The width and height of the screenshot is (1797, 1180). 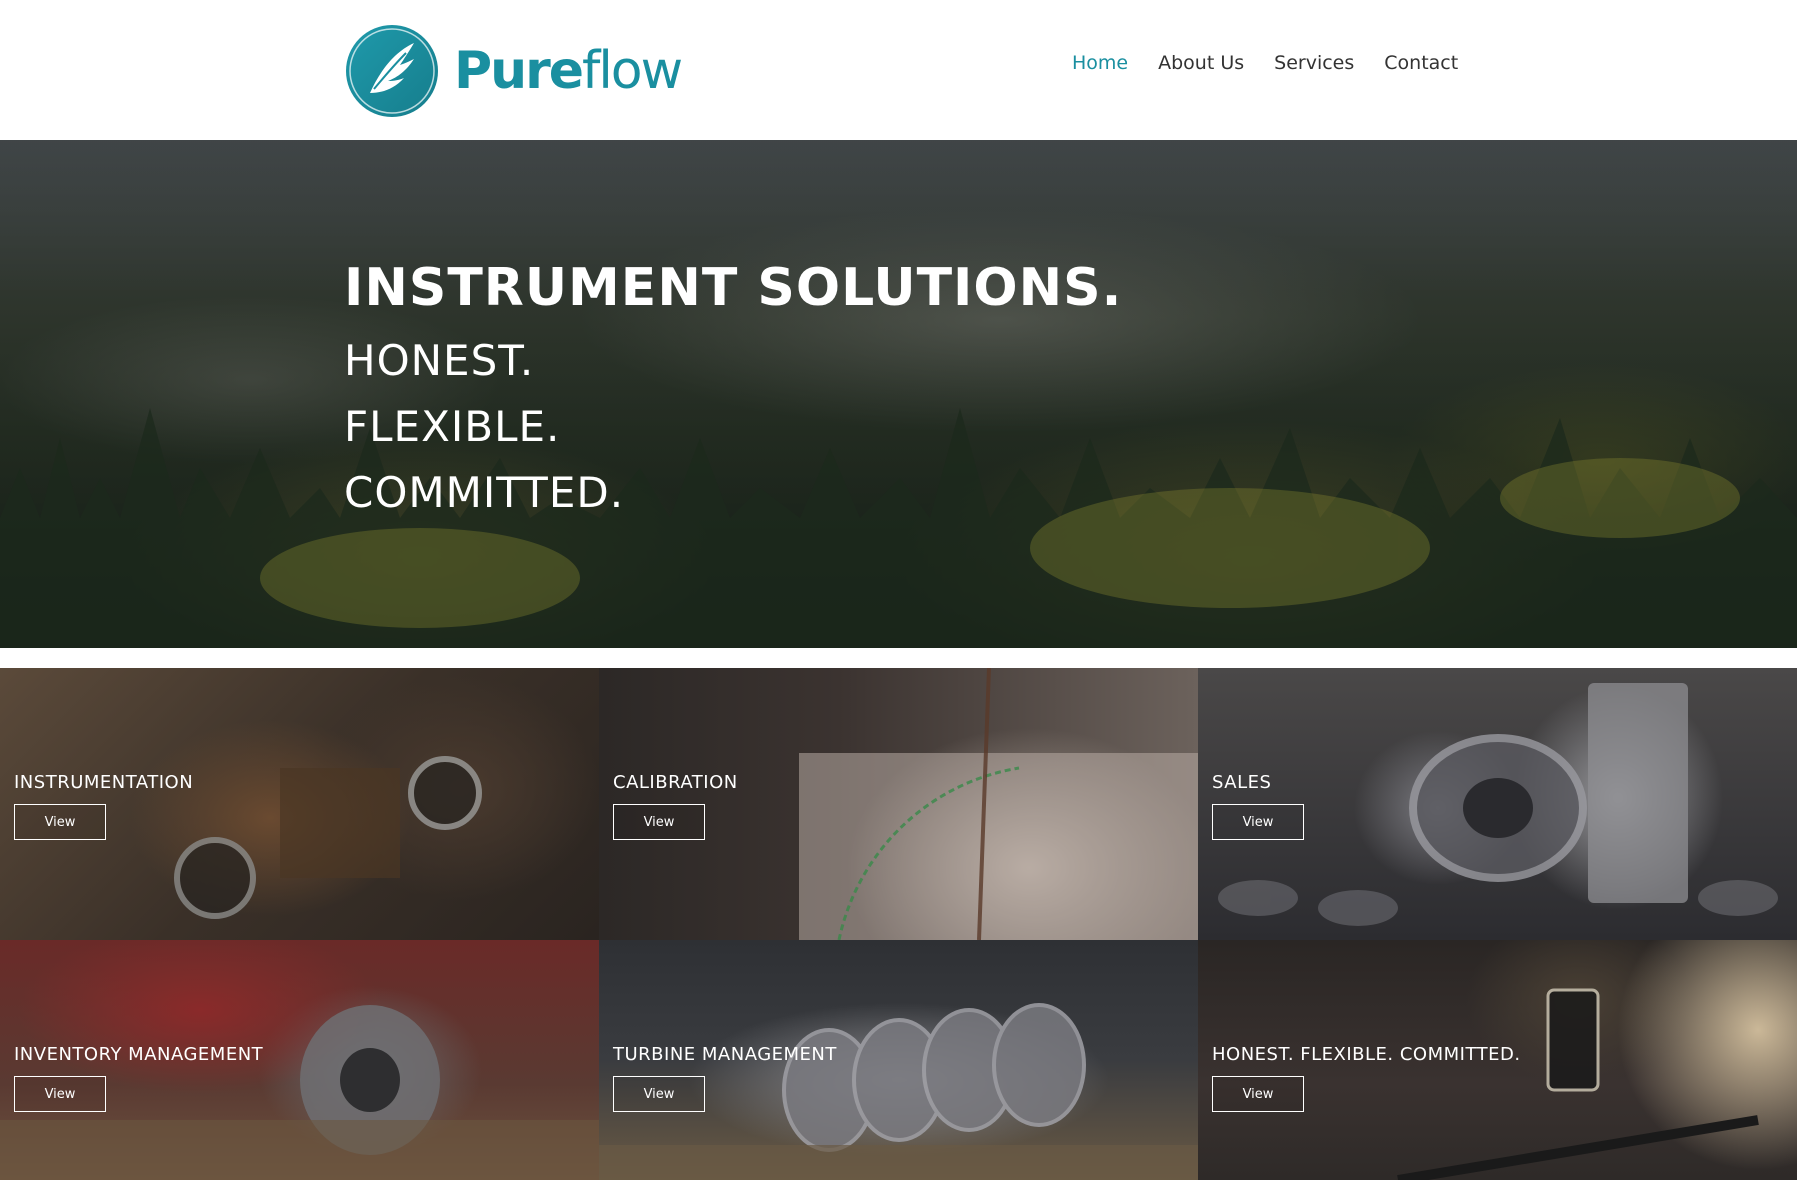 I want to click on brand-logo: Pureflow, so click(x=513, y=71).